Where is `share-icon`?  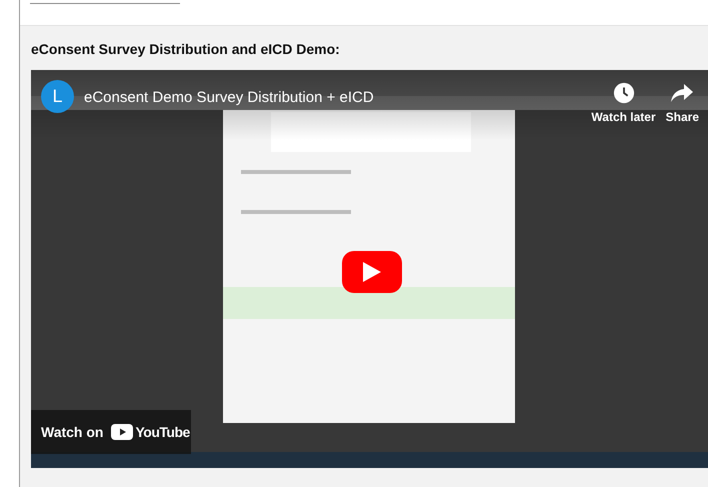
share-icon is located at coordinates (682, 93).